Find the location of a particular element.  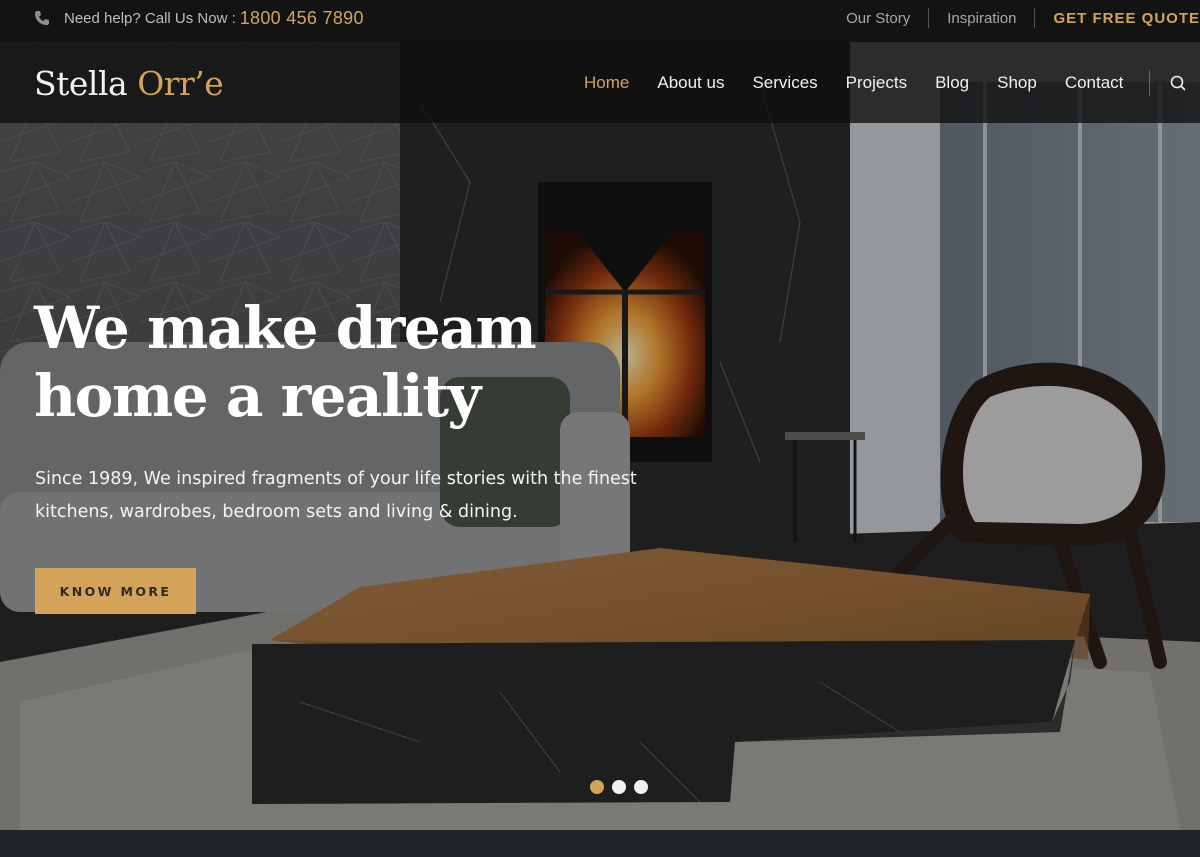

nav-blog: Blog is located at coordinates (952, 83).